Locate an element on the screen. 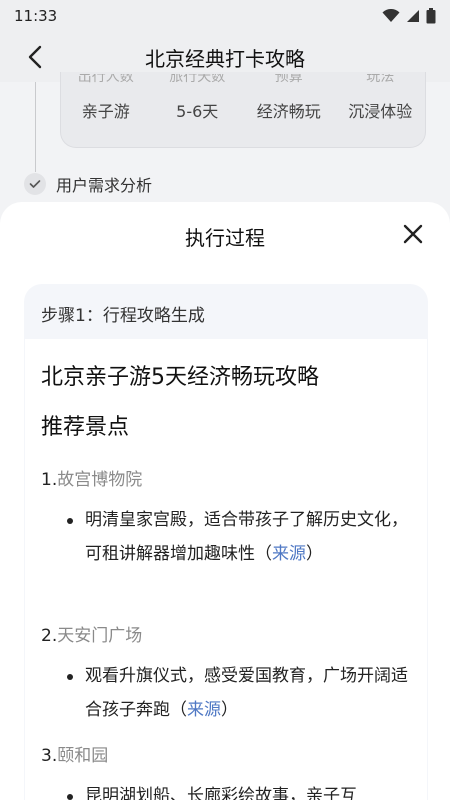 The image size is (450, 800). attraction-heading: 2.天安门广场 is located at coordinates (91, 633).